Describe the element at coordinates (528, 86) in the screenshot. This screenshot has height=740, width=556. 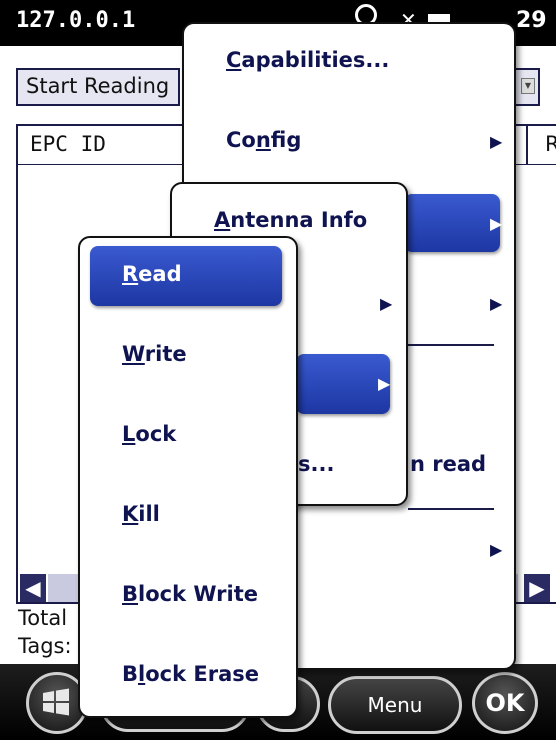
I see `chevron-down-icon: ▼` at that location.